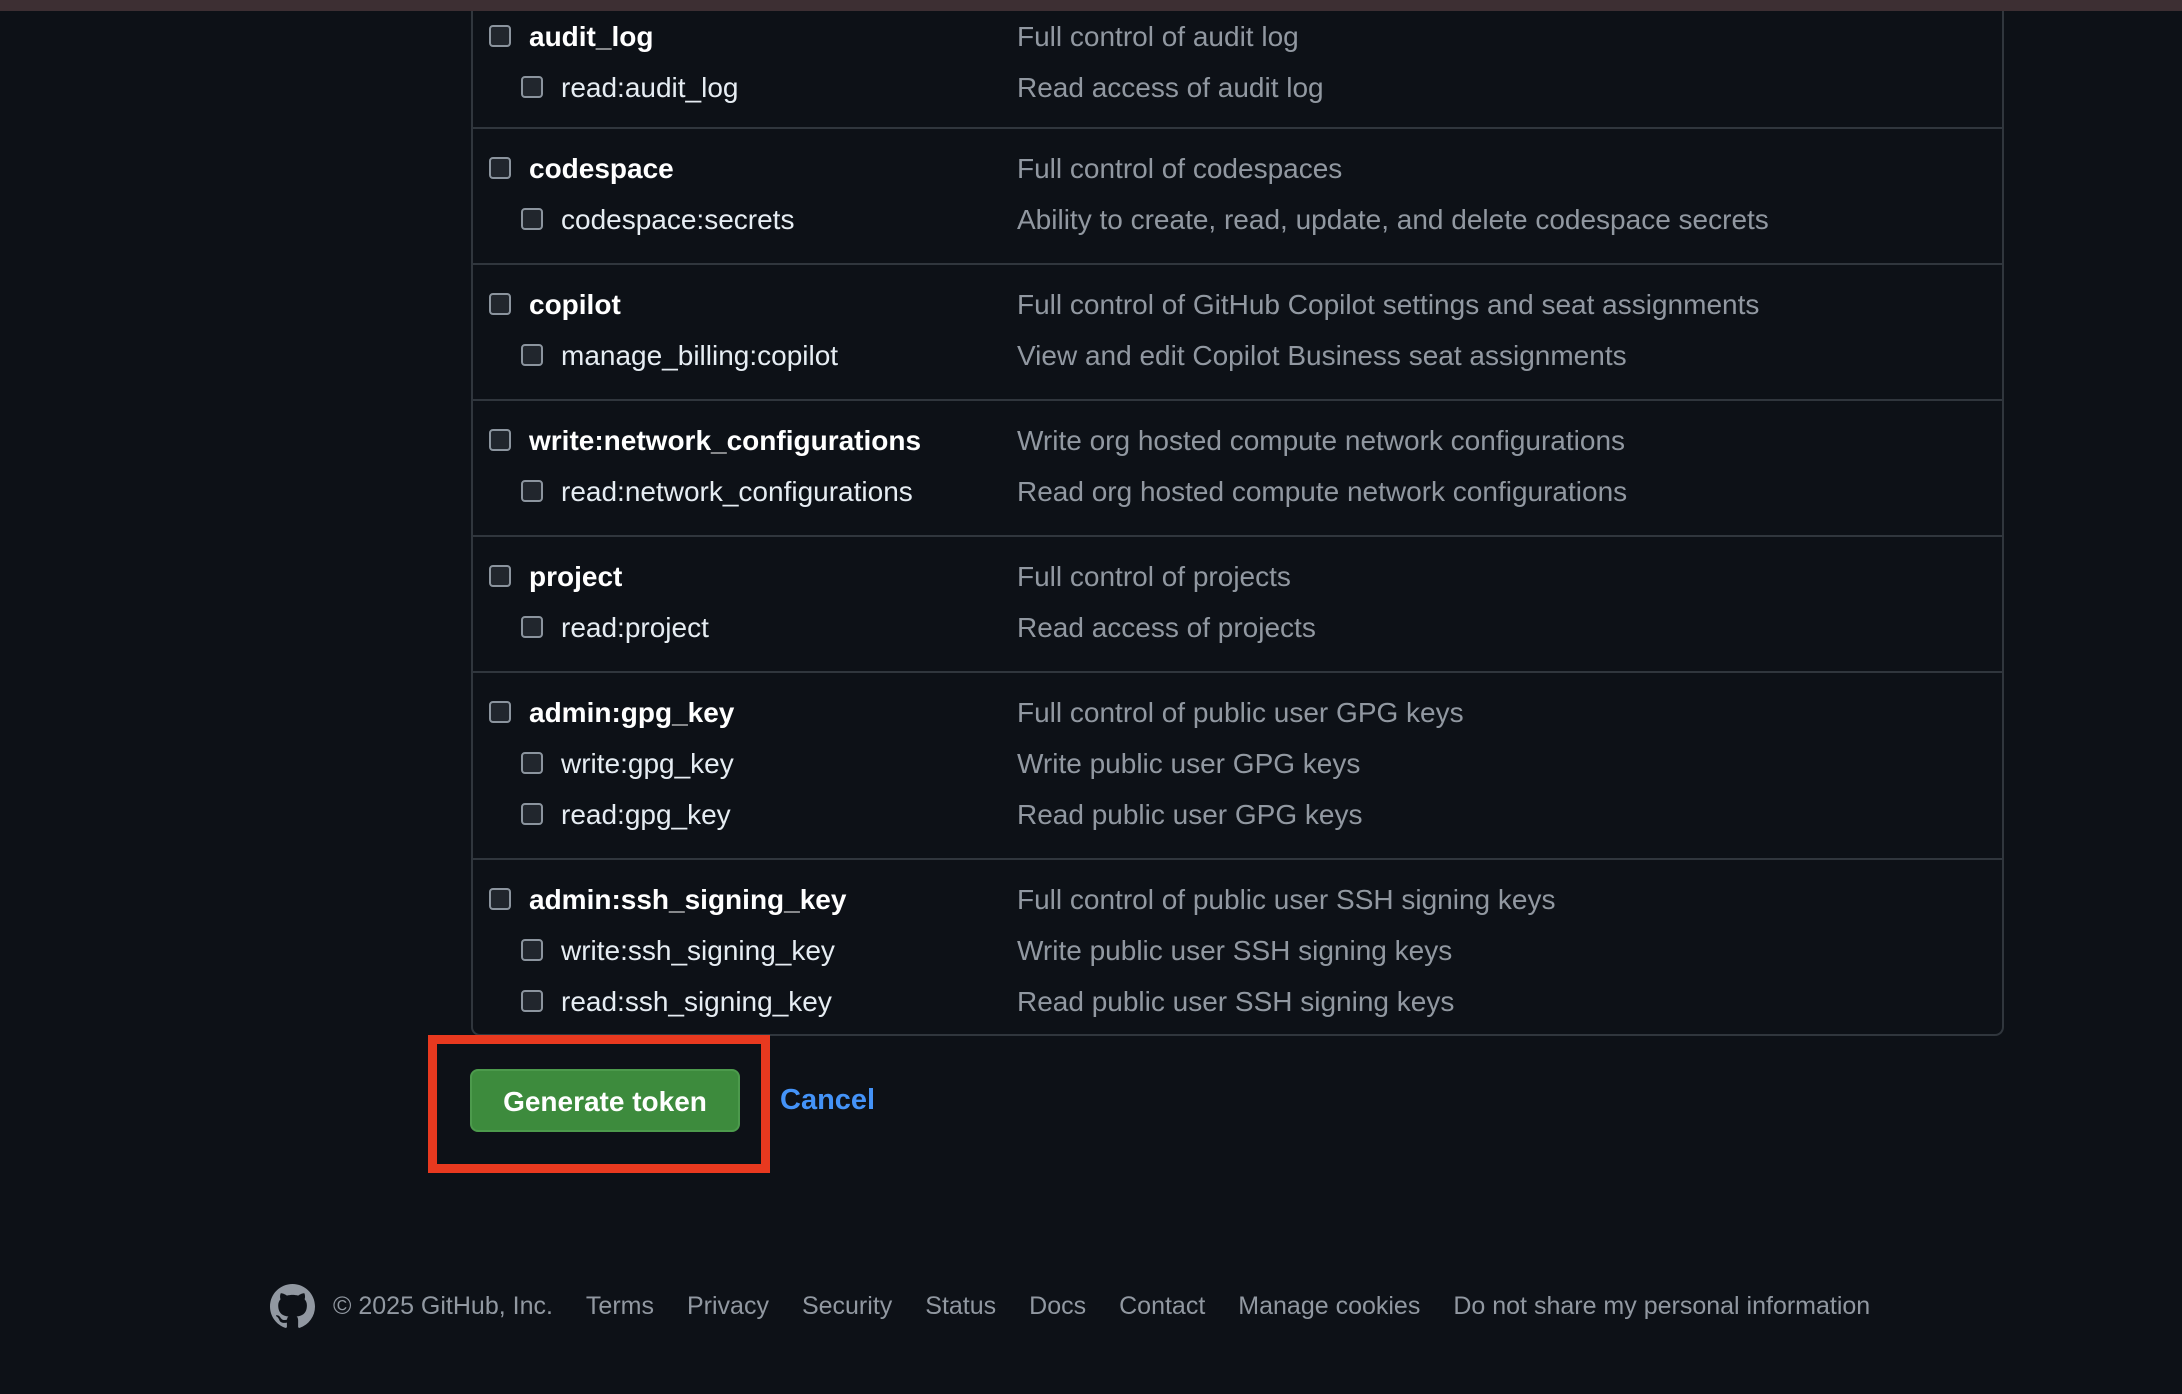  What do you see at coordinates (1158, 36) in the screenshot?
I see `scope-description: Full control of audit log` at bounding box center [1158, 36].